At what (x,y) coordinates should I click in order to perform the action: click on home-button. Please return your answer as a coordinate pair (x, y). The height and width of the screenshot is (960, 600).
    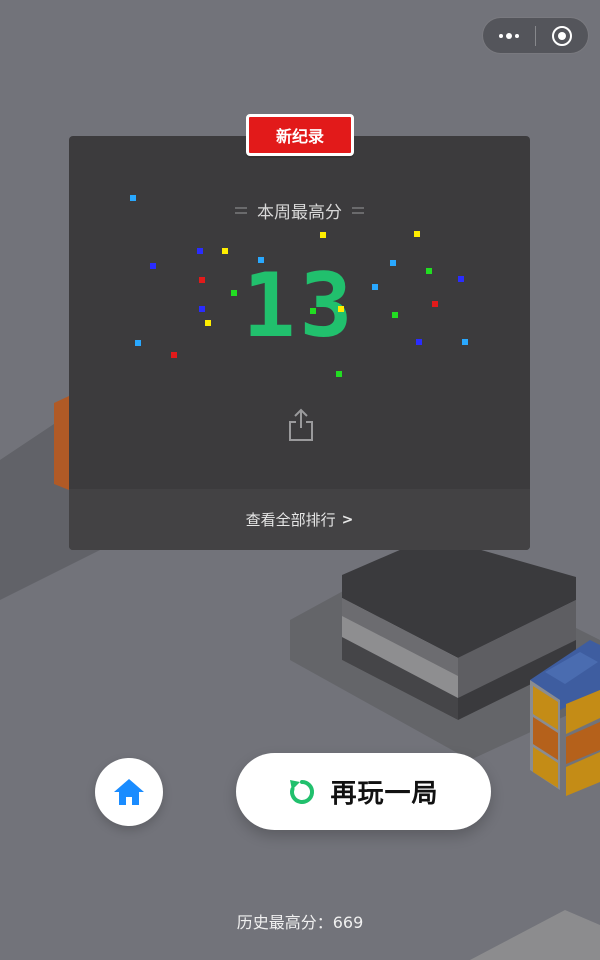
    Looking at the image, I should click on (129, 792).